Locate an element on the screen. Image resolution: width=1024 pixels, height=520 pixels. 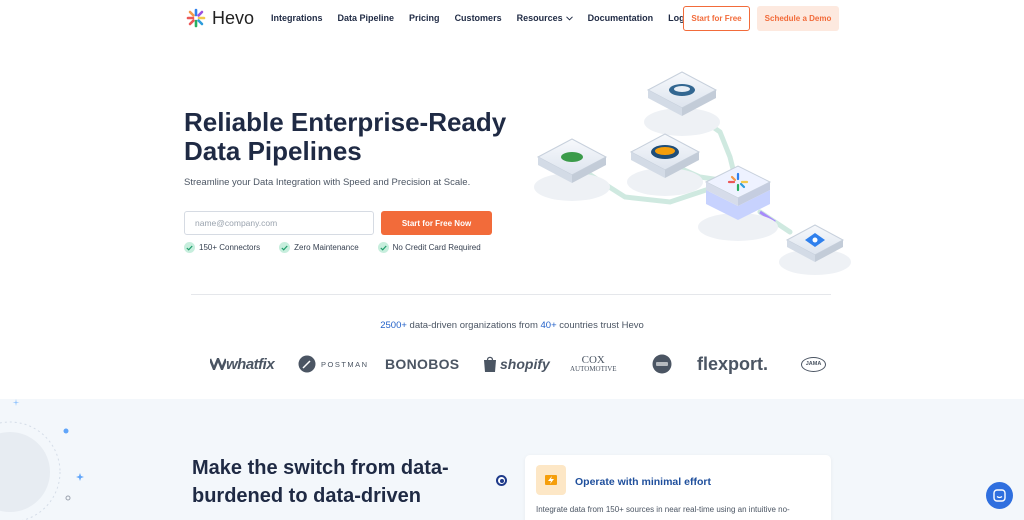
postman-mark-icon is located at coordinates (307, 364).